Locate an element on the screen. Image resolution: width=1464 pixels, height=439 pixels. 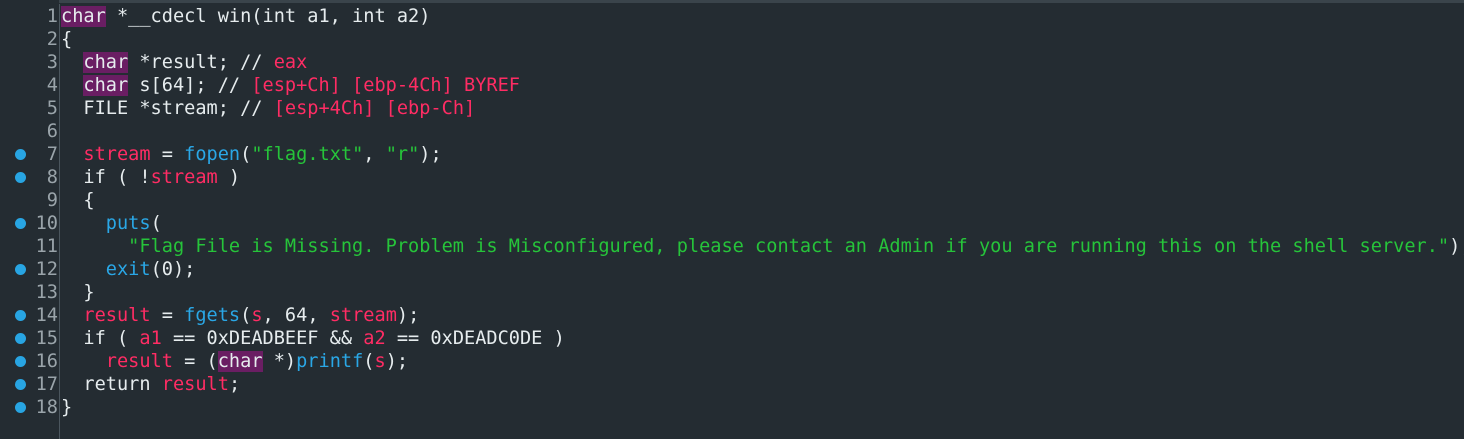
code-text: puts( is located at coordinates (111, 223).